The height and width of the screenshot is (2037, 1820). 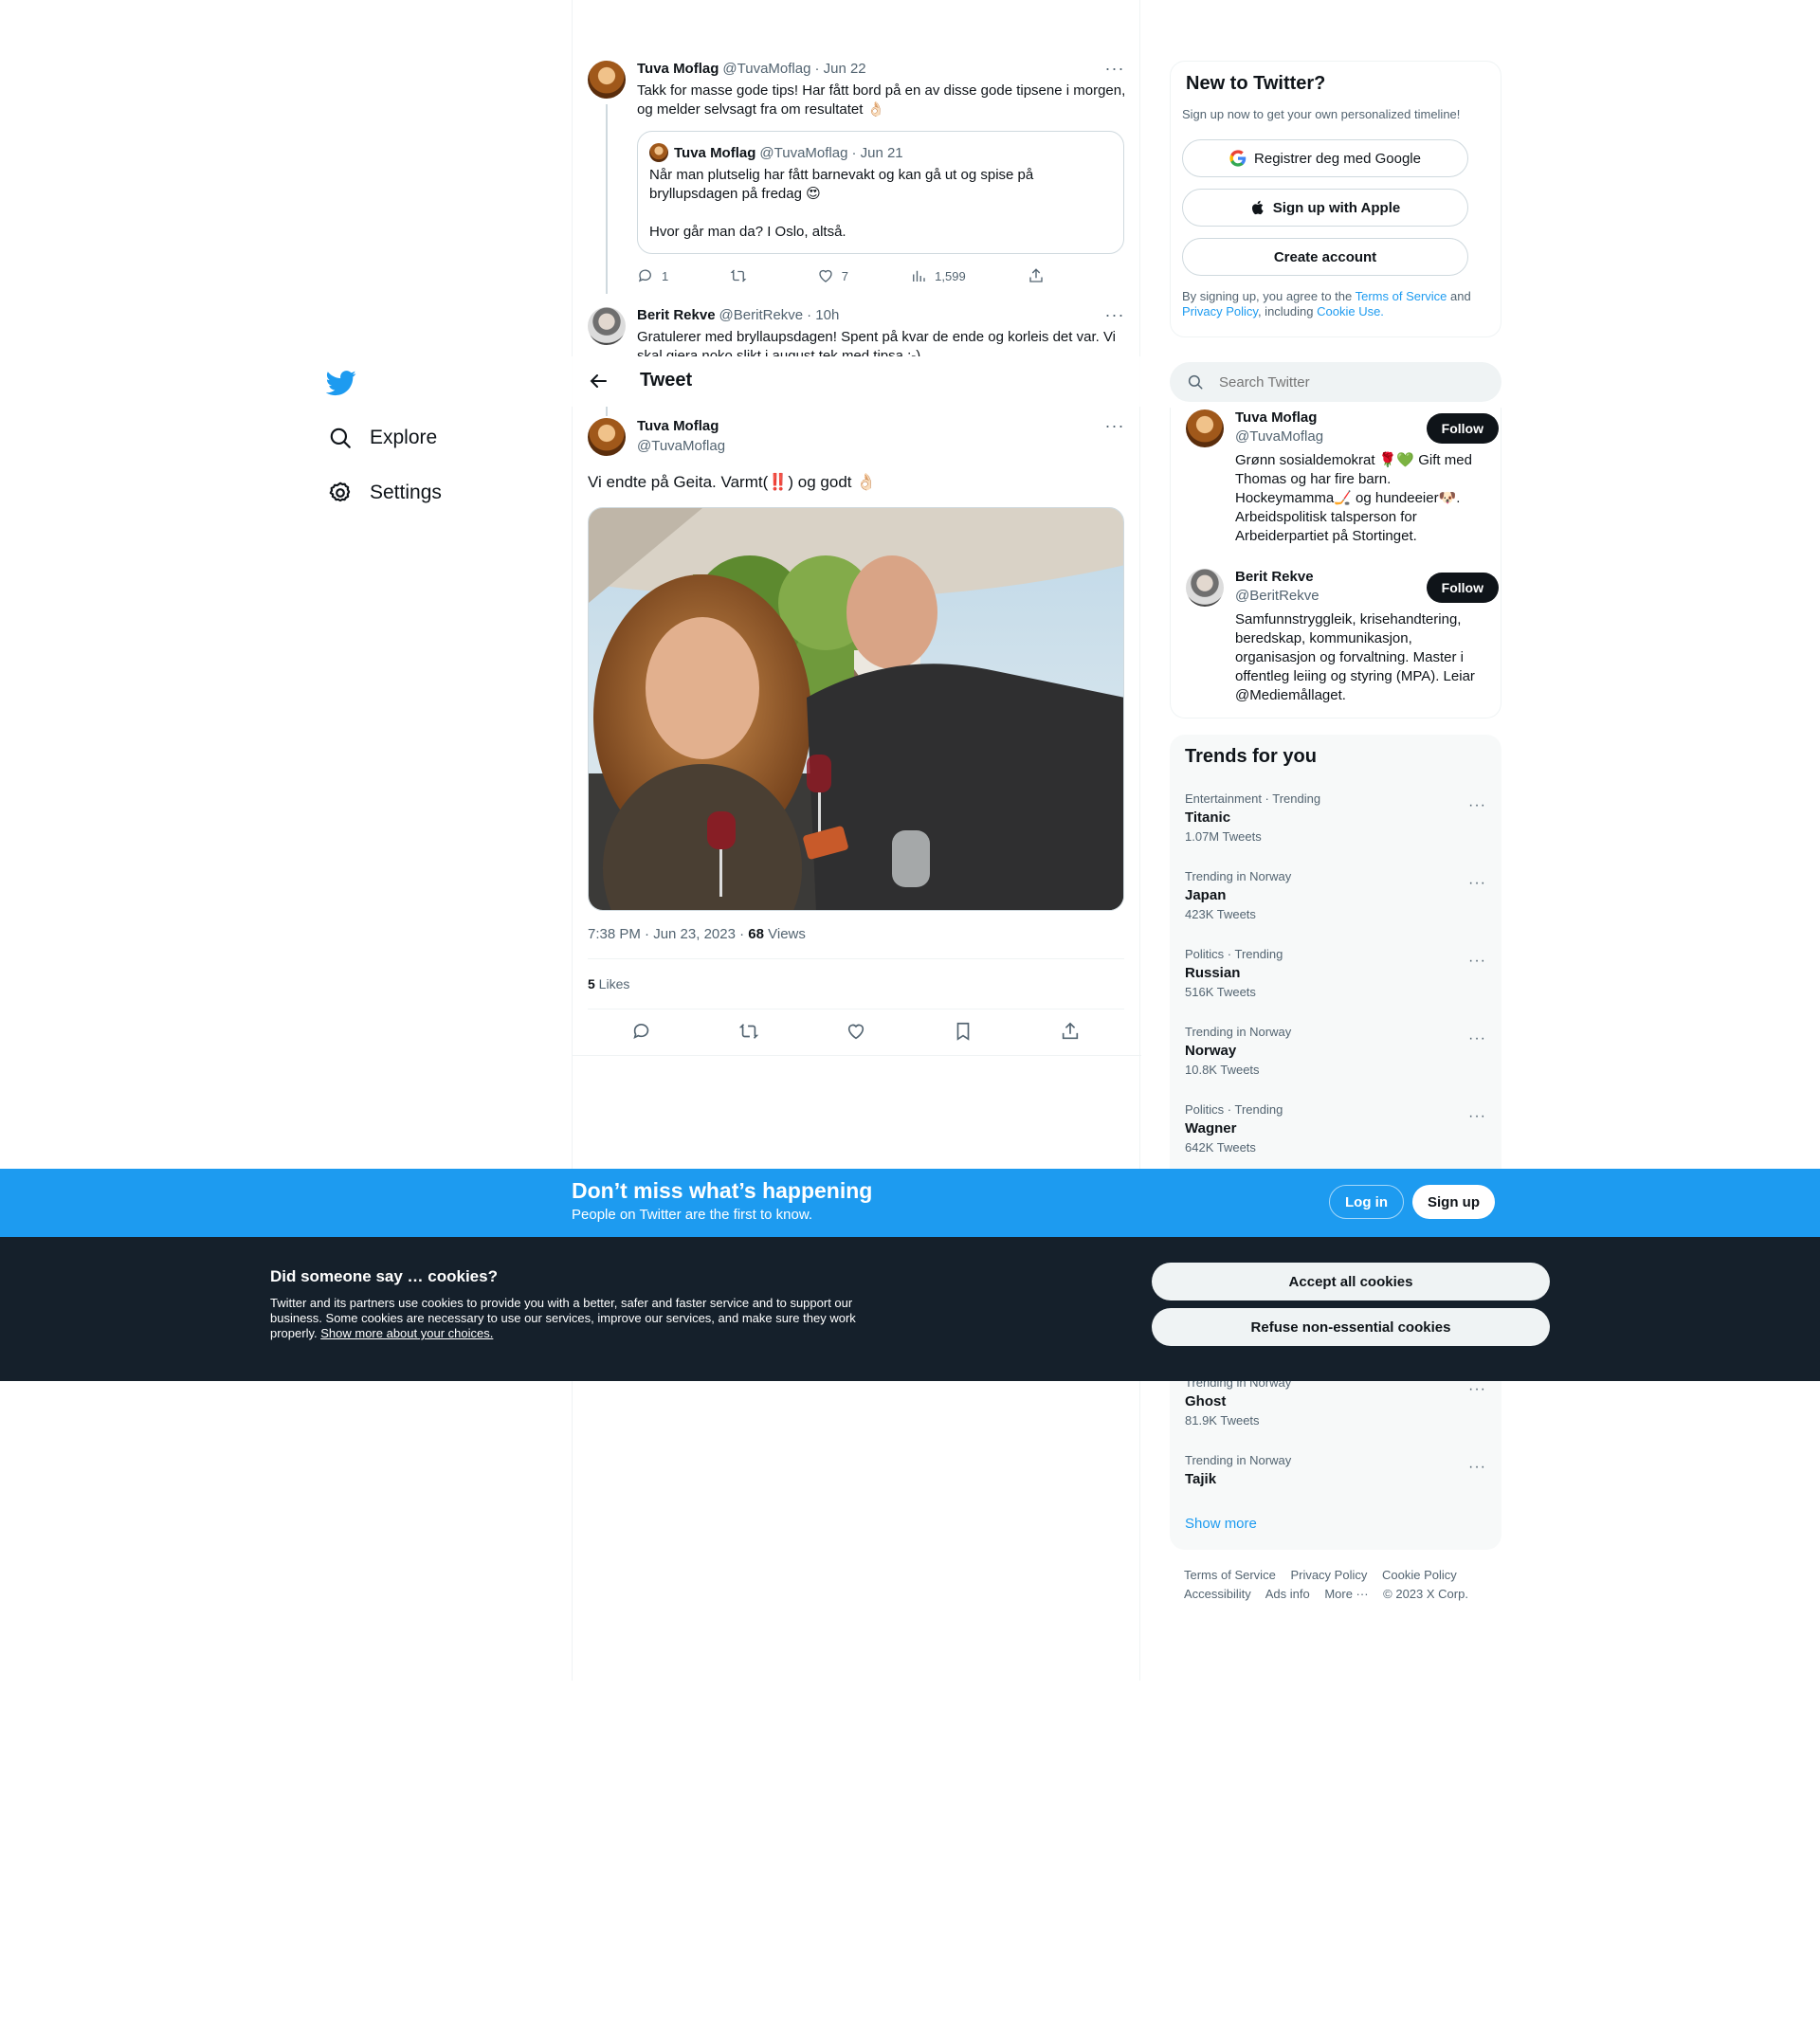 I want to click on legal-and: and, so click(x=1459, y=296).